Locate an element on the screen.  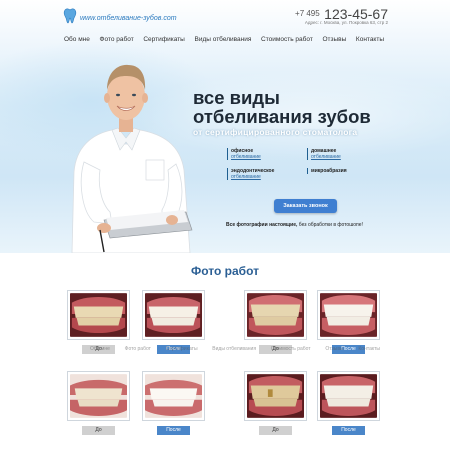
headline-line-1: все виды is located at coordinates (236, 97).